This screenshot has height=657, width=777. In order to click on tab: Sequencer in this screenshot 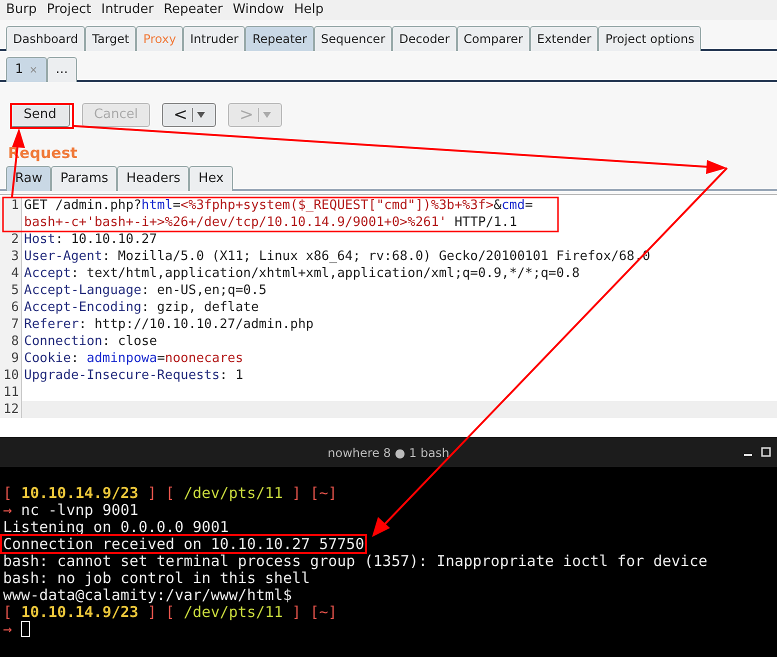, I will do `click(353, 38)`.